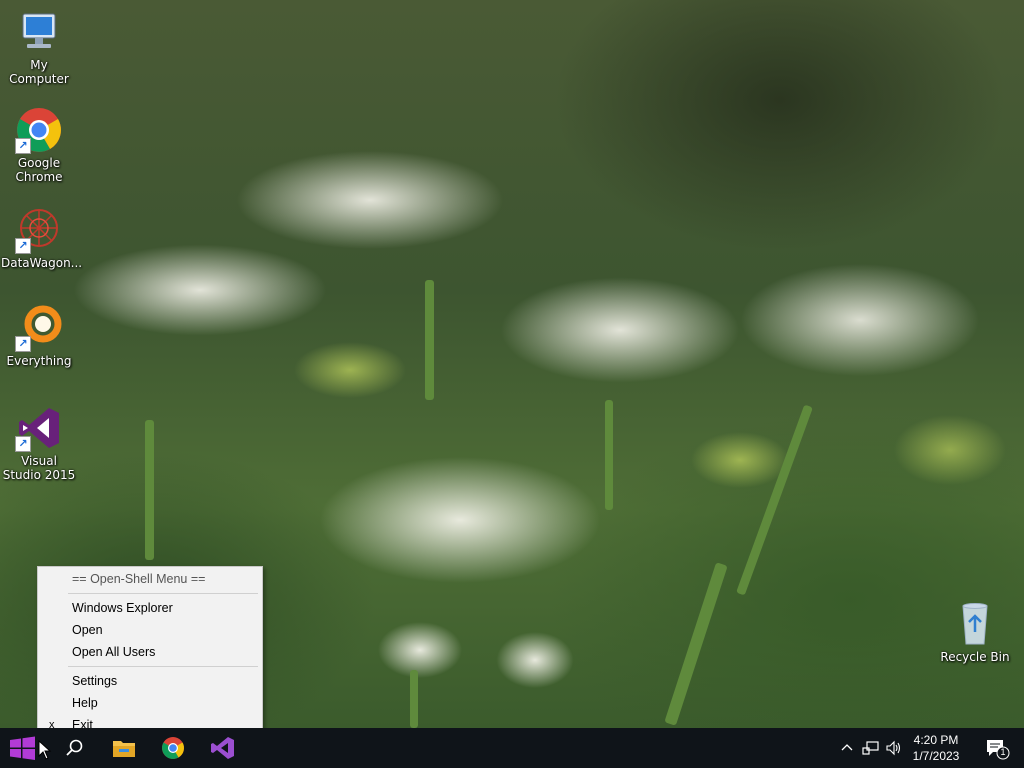  I want to click on menu-header: == Open-Shell Menu ==, so click(139, 579).